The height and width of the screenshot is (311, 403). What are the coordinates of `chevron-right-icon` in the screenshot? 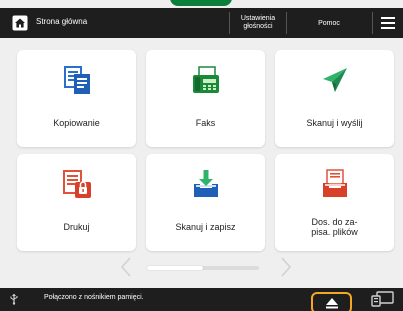 It's located at (286, 267).